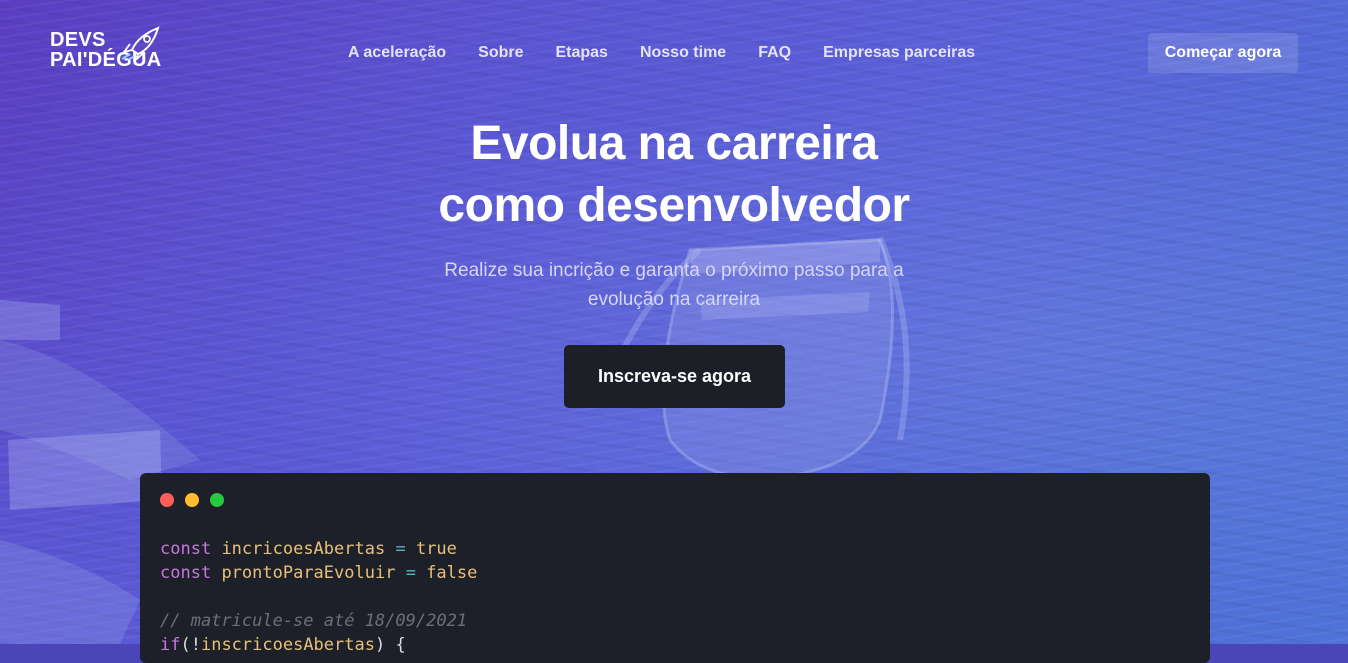  I want to click on window-controls, so click(192, 500).